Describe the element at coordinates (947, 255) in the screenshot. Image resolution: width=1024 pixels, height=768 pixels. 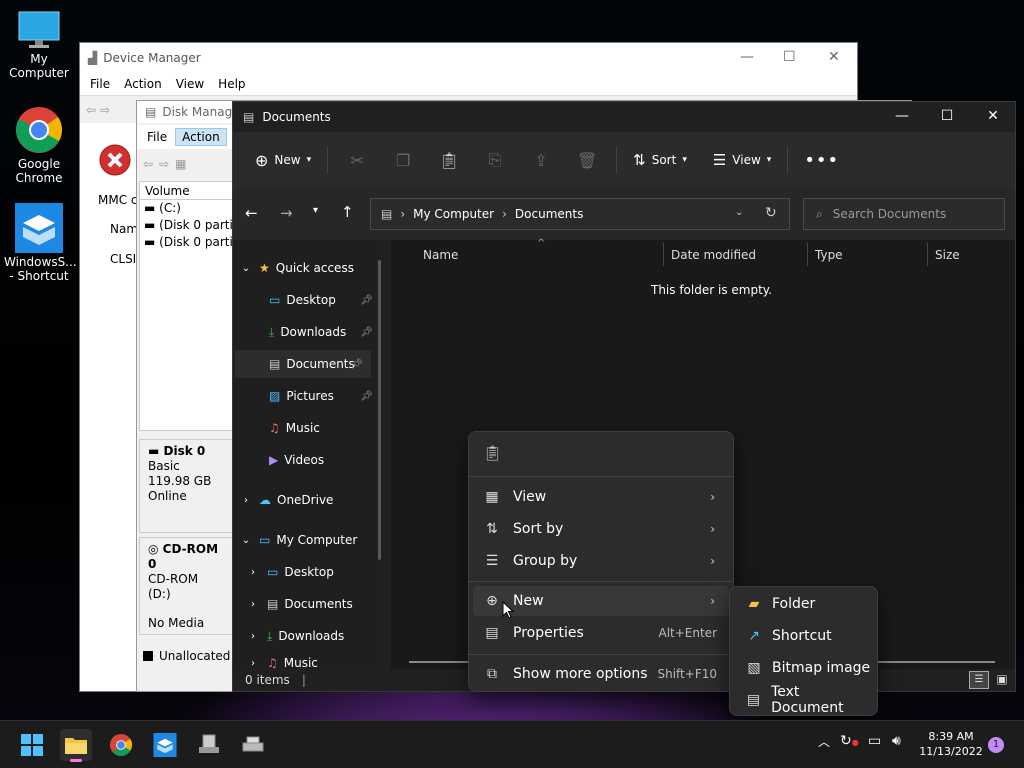
I see `column-header-size: Size` at that location.